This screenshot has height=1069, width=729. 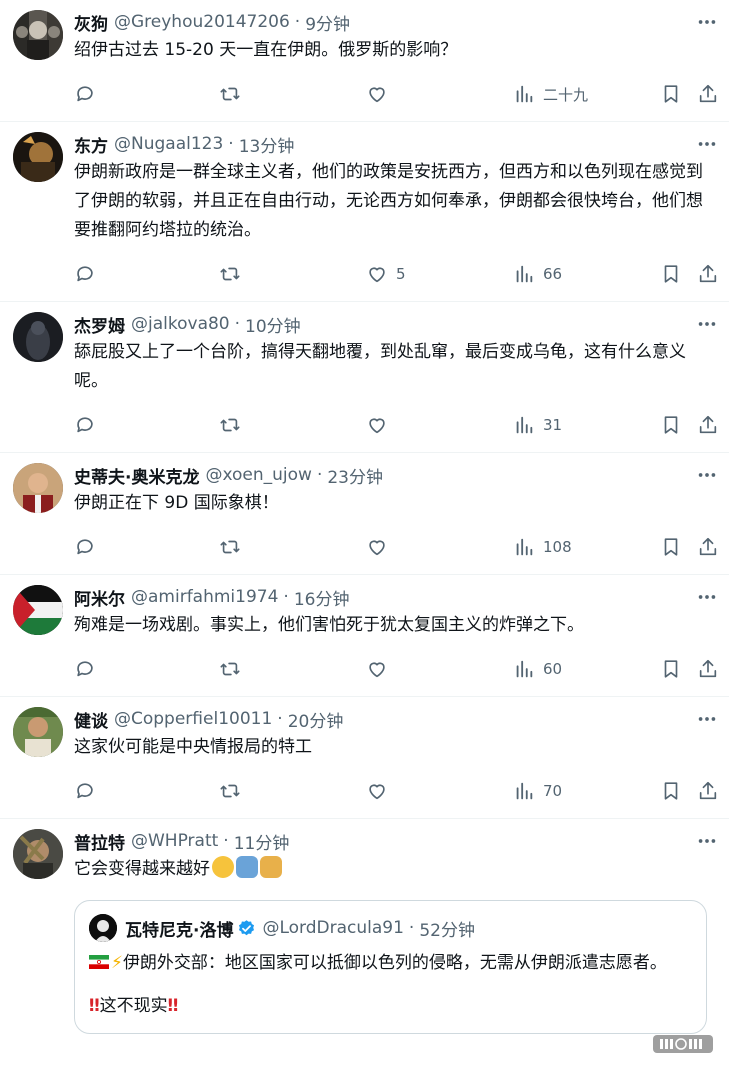 What do you see at coordinates (327, 22) in the screenshot?
I see `timestamp: 9分钟` at bounding box center [327, 22].